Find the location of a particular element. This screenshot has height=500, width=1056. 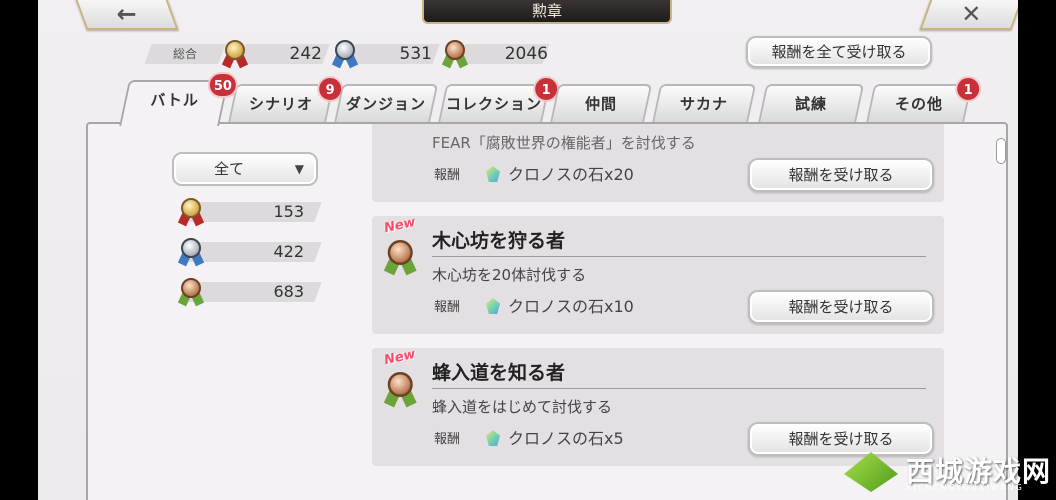

close-button: ✕ is located at coordinates (968, 15).